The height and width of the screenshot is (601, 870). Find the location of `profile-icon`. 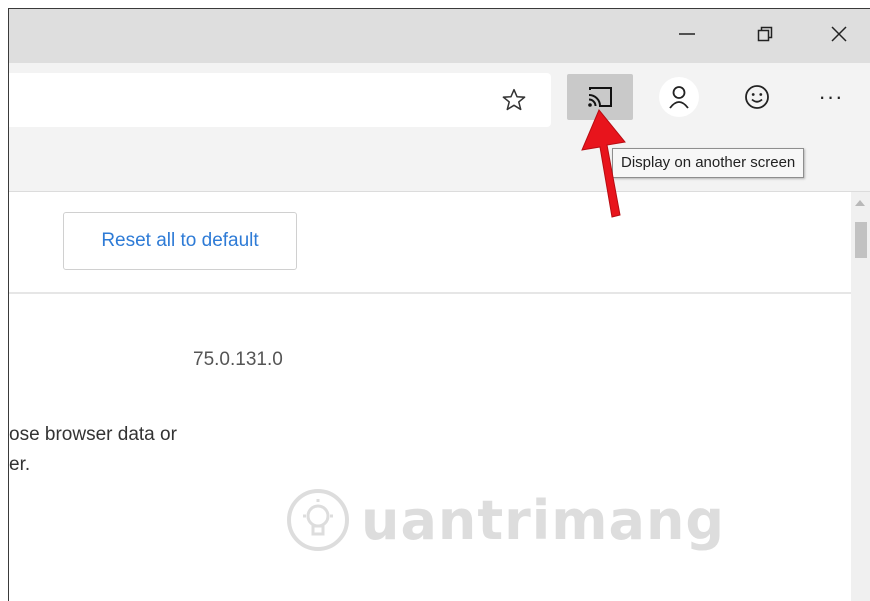

profile-icon is located at coordinates (679, 97).